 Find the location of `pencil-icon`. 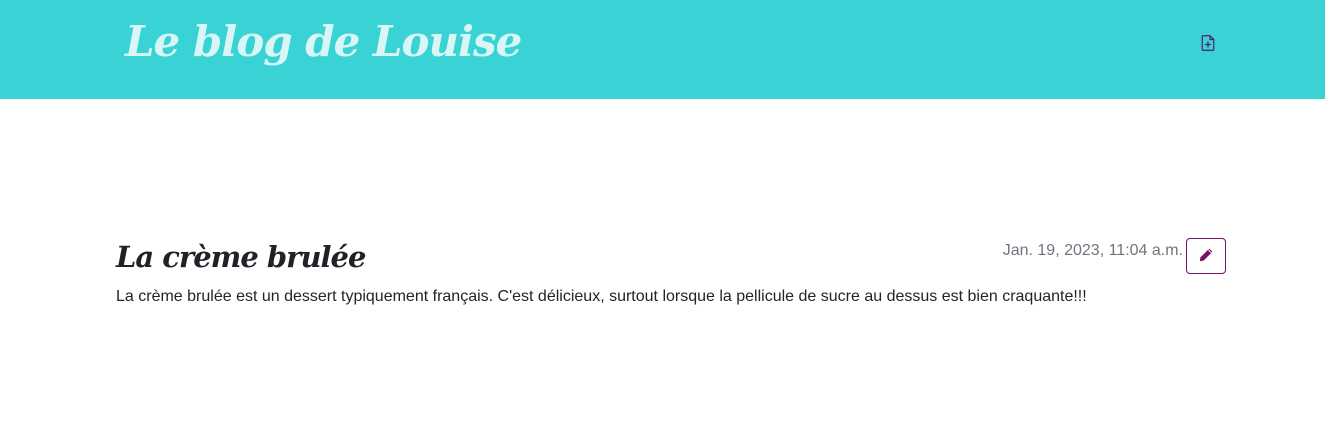

pencil-icon is located at coordinates (1206, 256).